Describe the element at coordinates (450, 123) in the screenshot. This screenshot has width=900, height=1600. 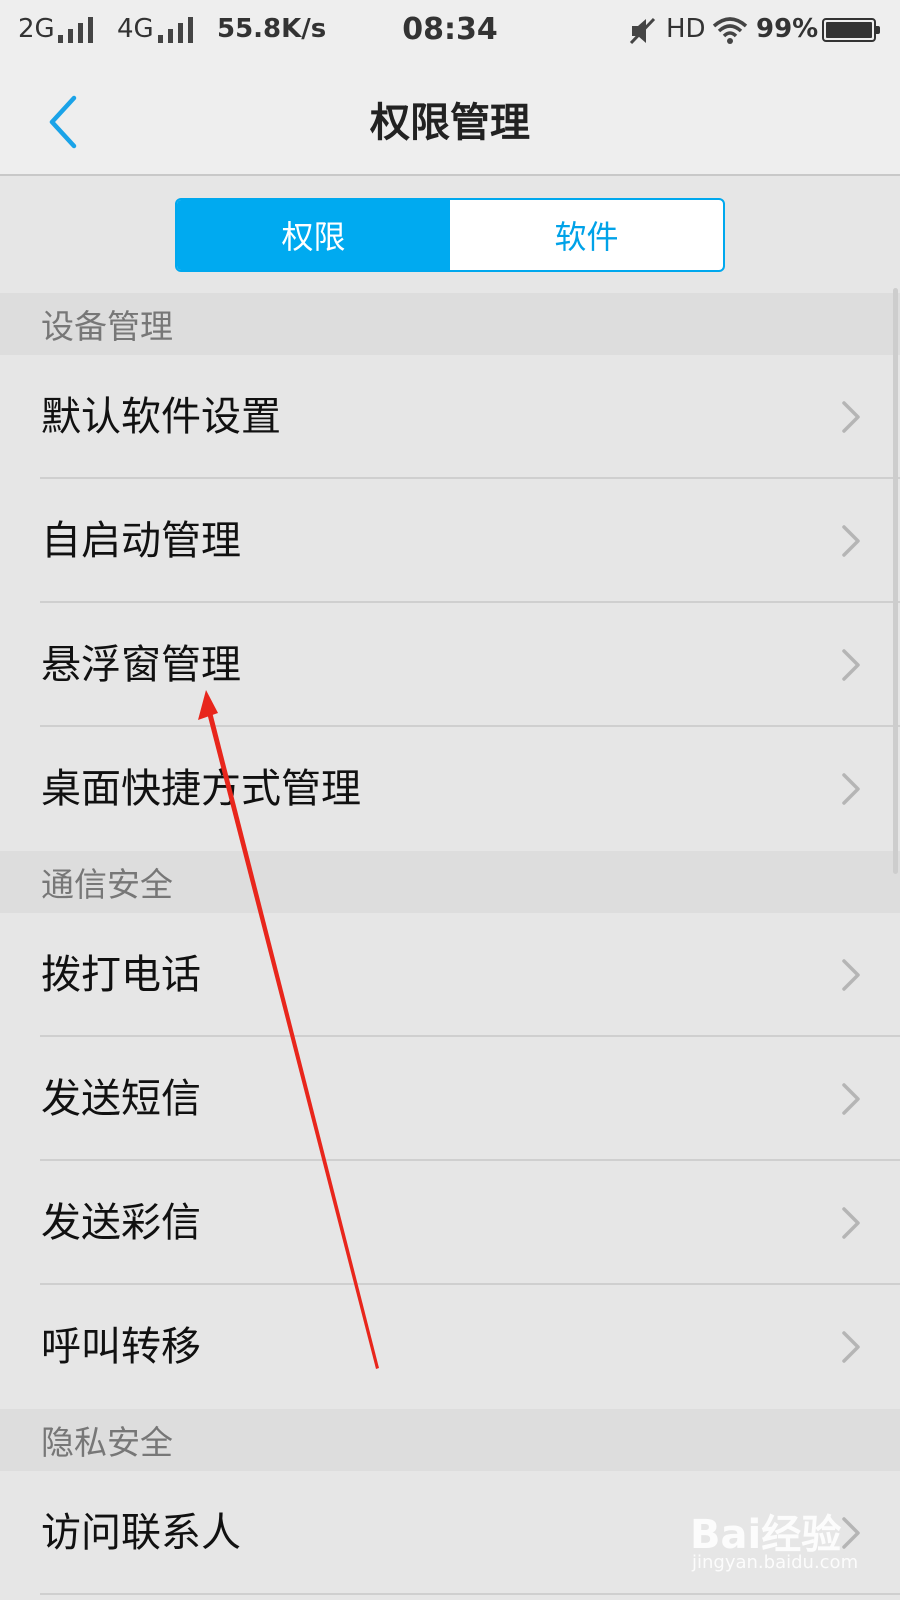
I see `page-title: 权限管理` at that location.